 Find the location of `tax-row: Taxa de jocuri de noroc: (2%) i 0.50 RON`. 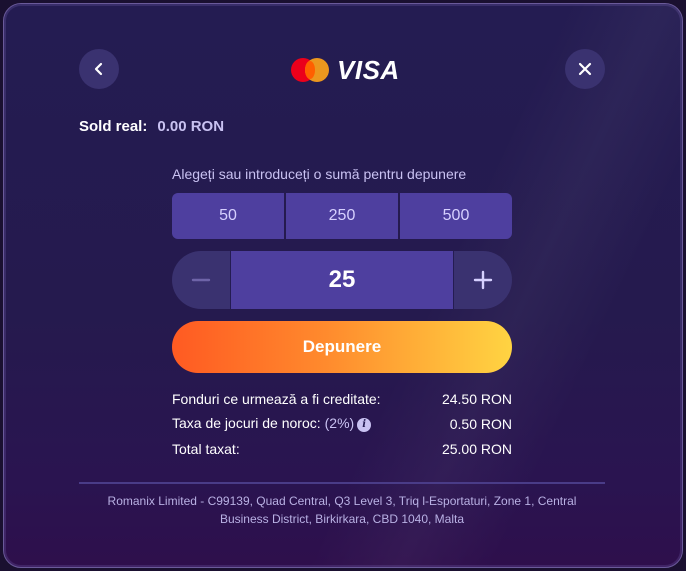

tax-row: Taxa de jocuri de noroc: (2%) i 0.50 RON is located at coordinates (342, 423).